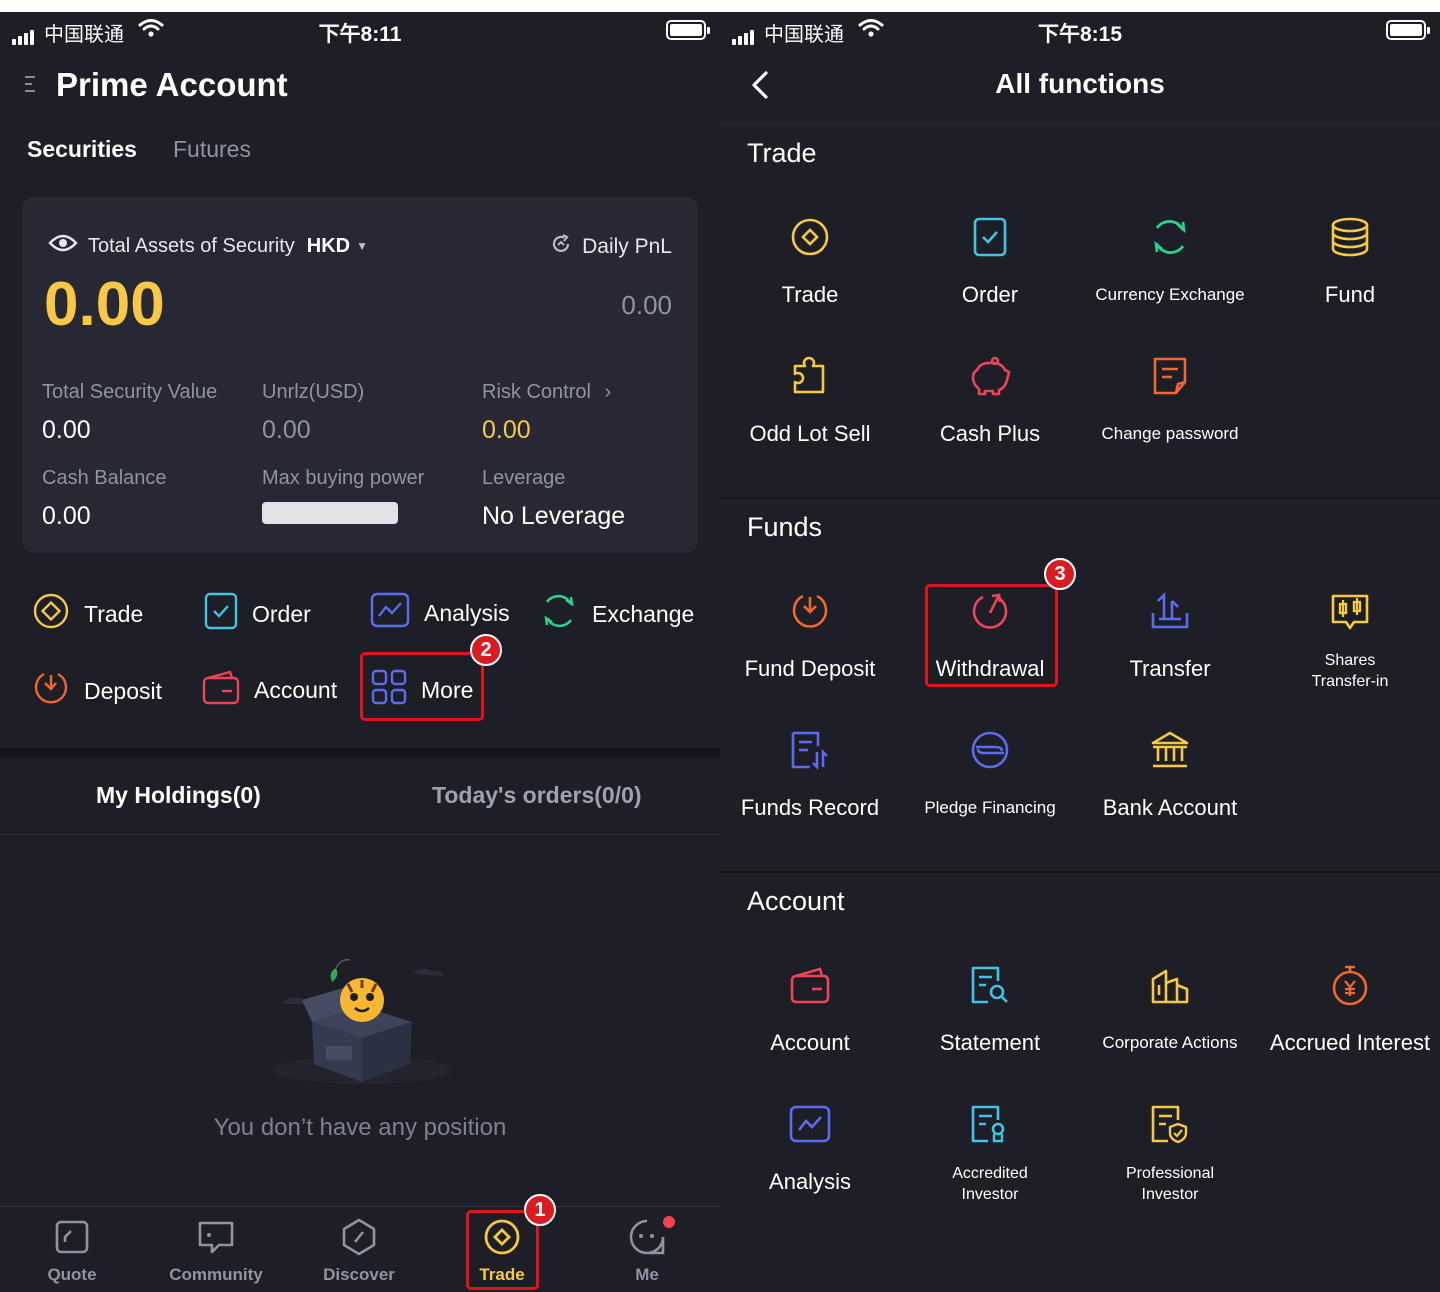 This screenshot has width=1440, height=1292. I want to click on quick-trade-button: Trade, so click(87, 614).